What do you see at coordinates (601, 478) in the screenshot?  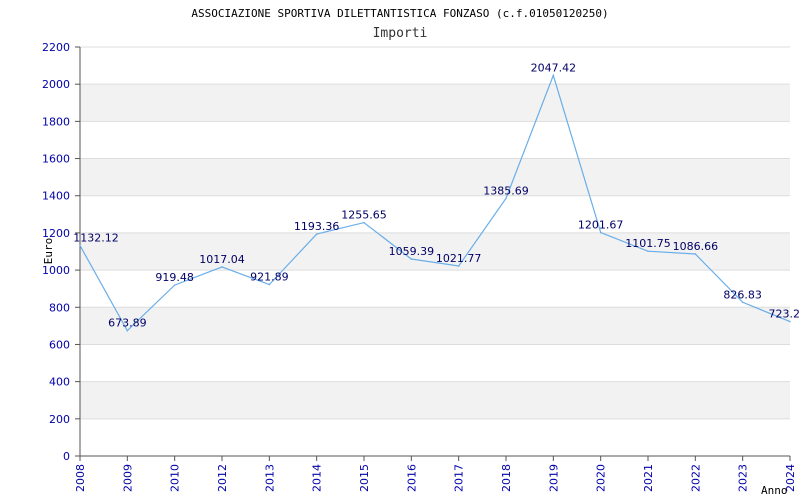 I see `x-tick-label: 2020` at bounding box center [601, 478].